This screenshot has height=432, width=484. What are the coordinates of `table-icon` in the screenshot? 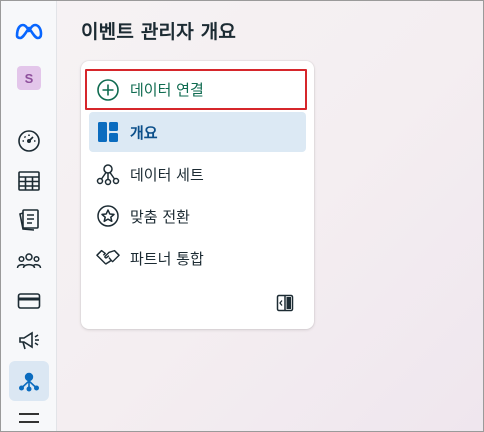 It's located at (29, 181).